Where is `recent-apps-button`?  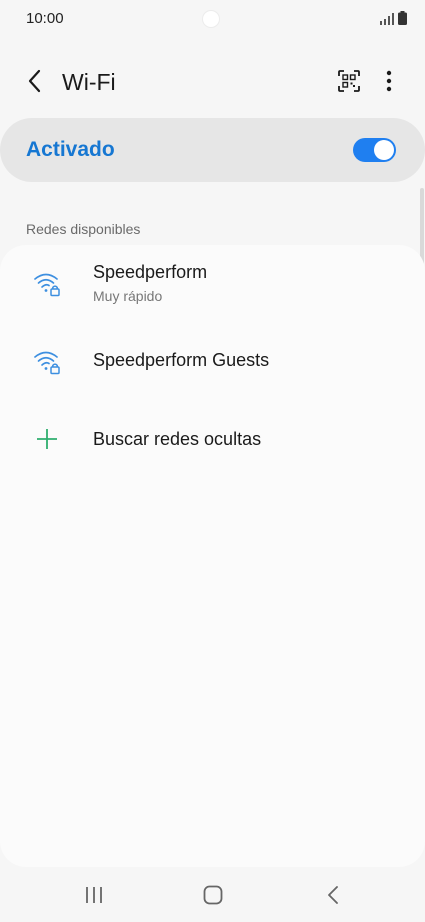
recent-apps-button is located at coordinates (94, 897).